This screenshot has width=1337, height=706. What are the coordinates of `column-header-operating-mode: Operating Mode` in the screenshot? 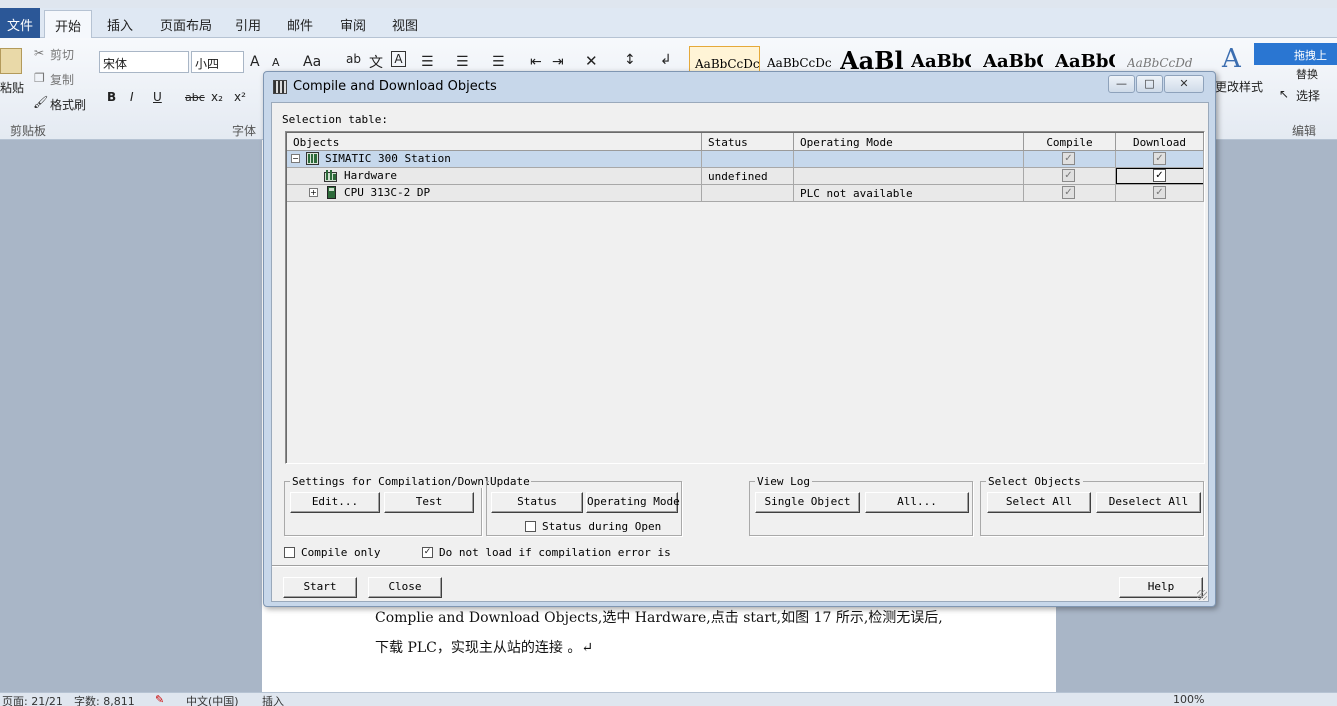 It's located at (909, 142).